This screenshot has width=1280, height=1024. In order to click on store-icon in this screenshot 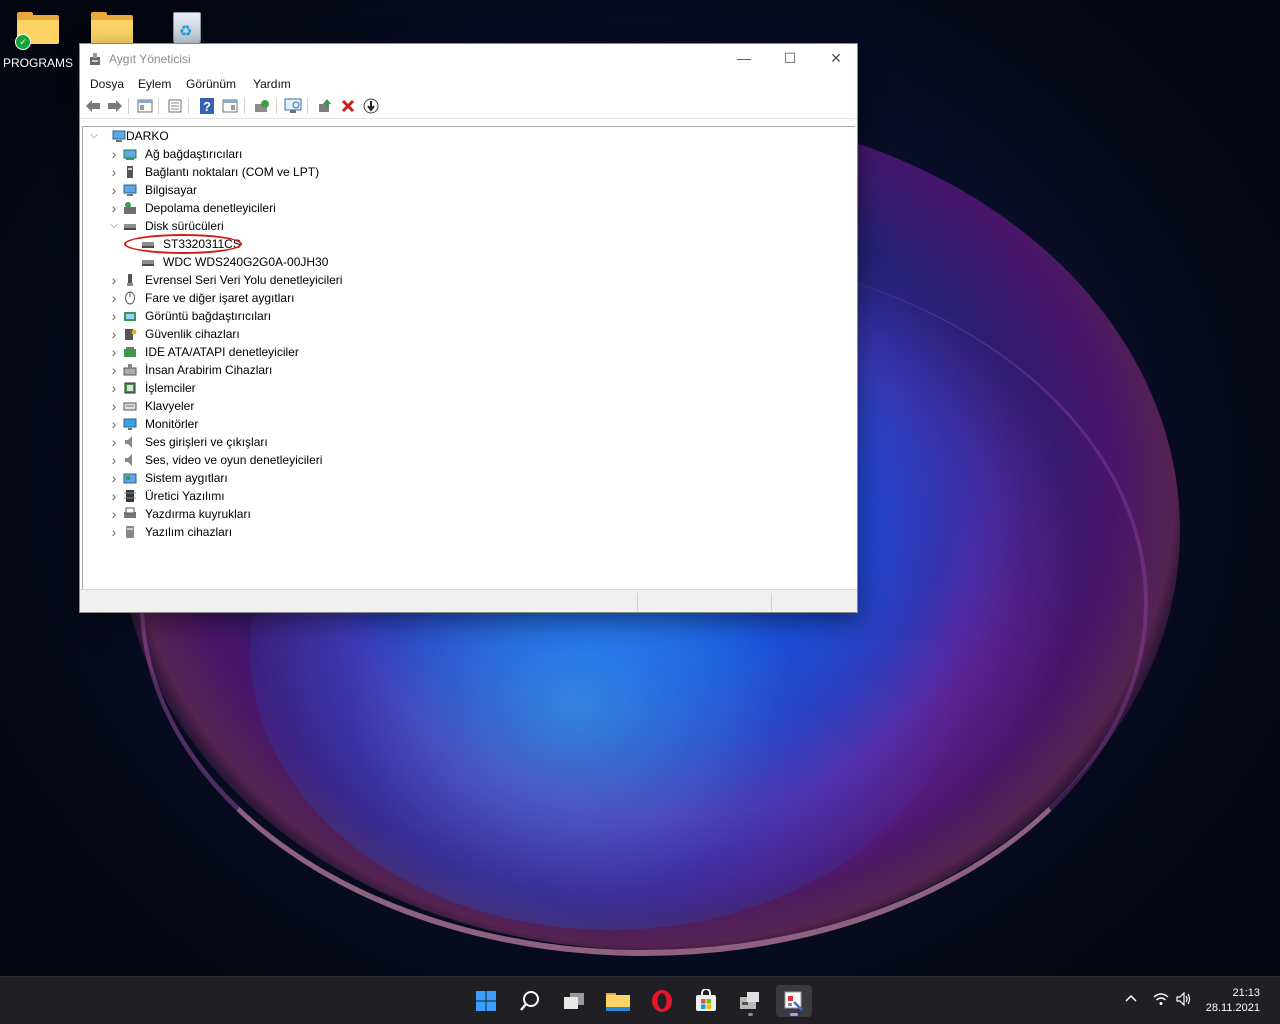, I will do `click(706, 1000)`.